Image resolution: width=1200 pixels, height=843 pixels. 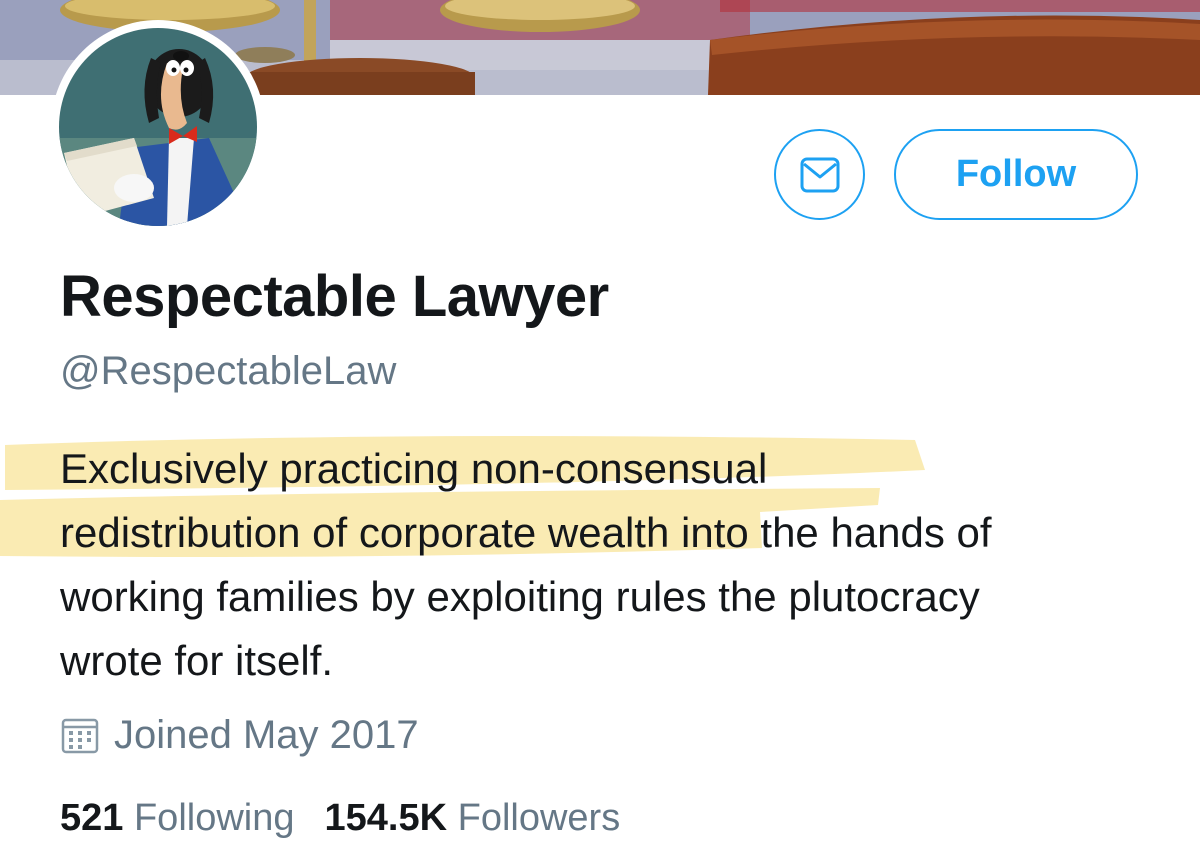 I want to click on following-count: 521, so click(x=92, y=818).